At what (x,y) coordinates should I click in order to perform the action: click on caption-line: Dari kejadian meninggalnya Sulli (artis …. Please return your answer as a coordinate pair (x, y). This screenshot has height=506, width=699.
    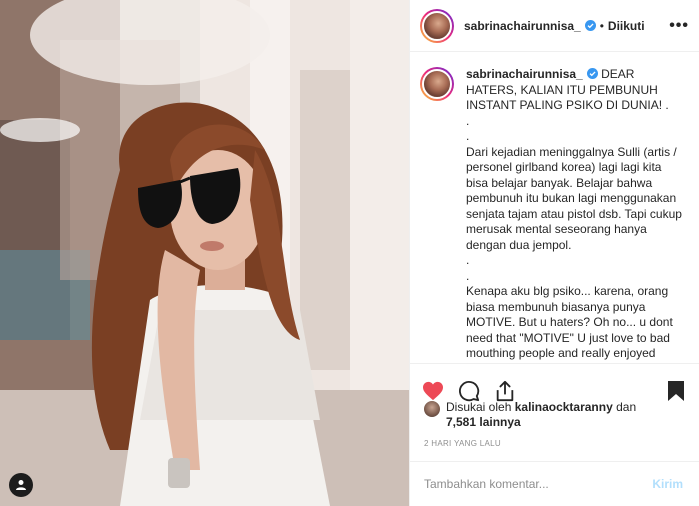
    Looking at the image, I should click on (574, 198).